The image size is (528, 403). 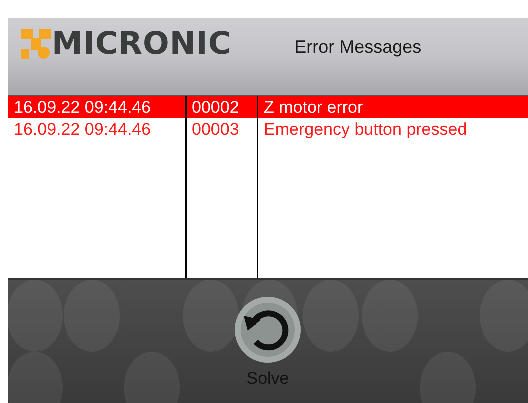 I want to click on screen-title: Error Messages, so click(x=358, y=47).